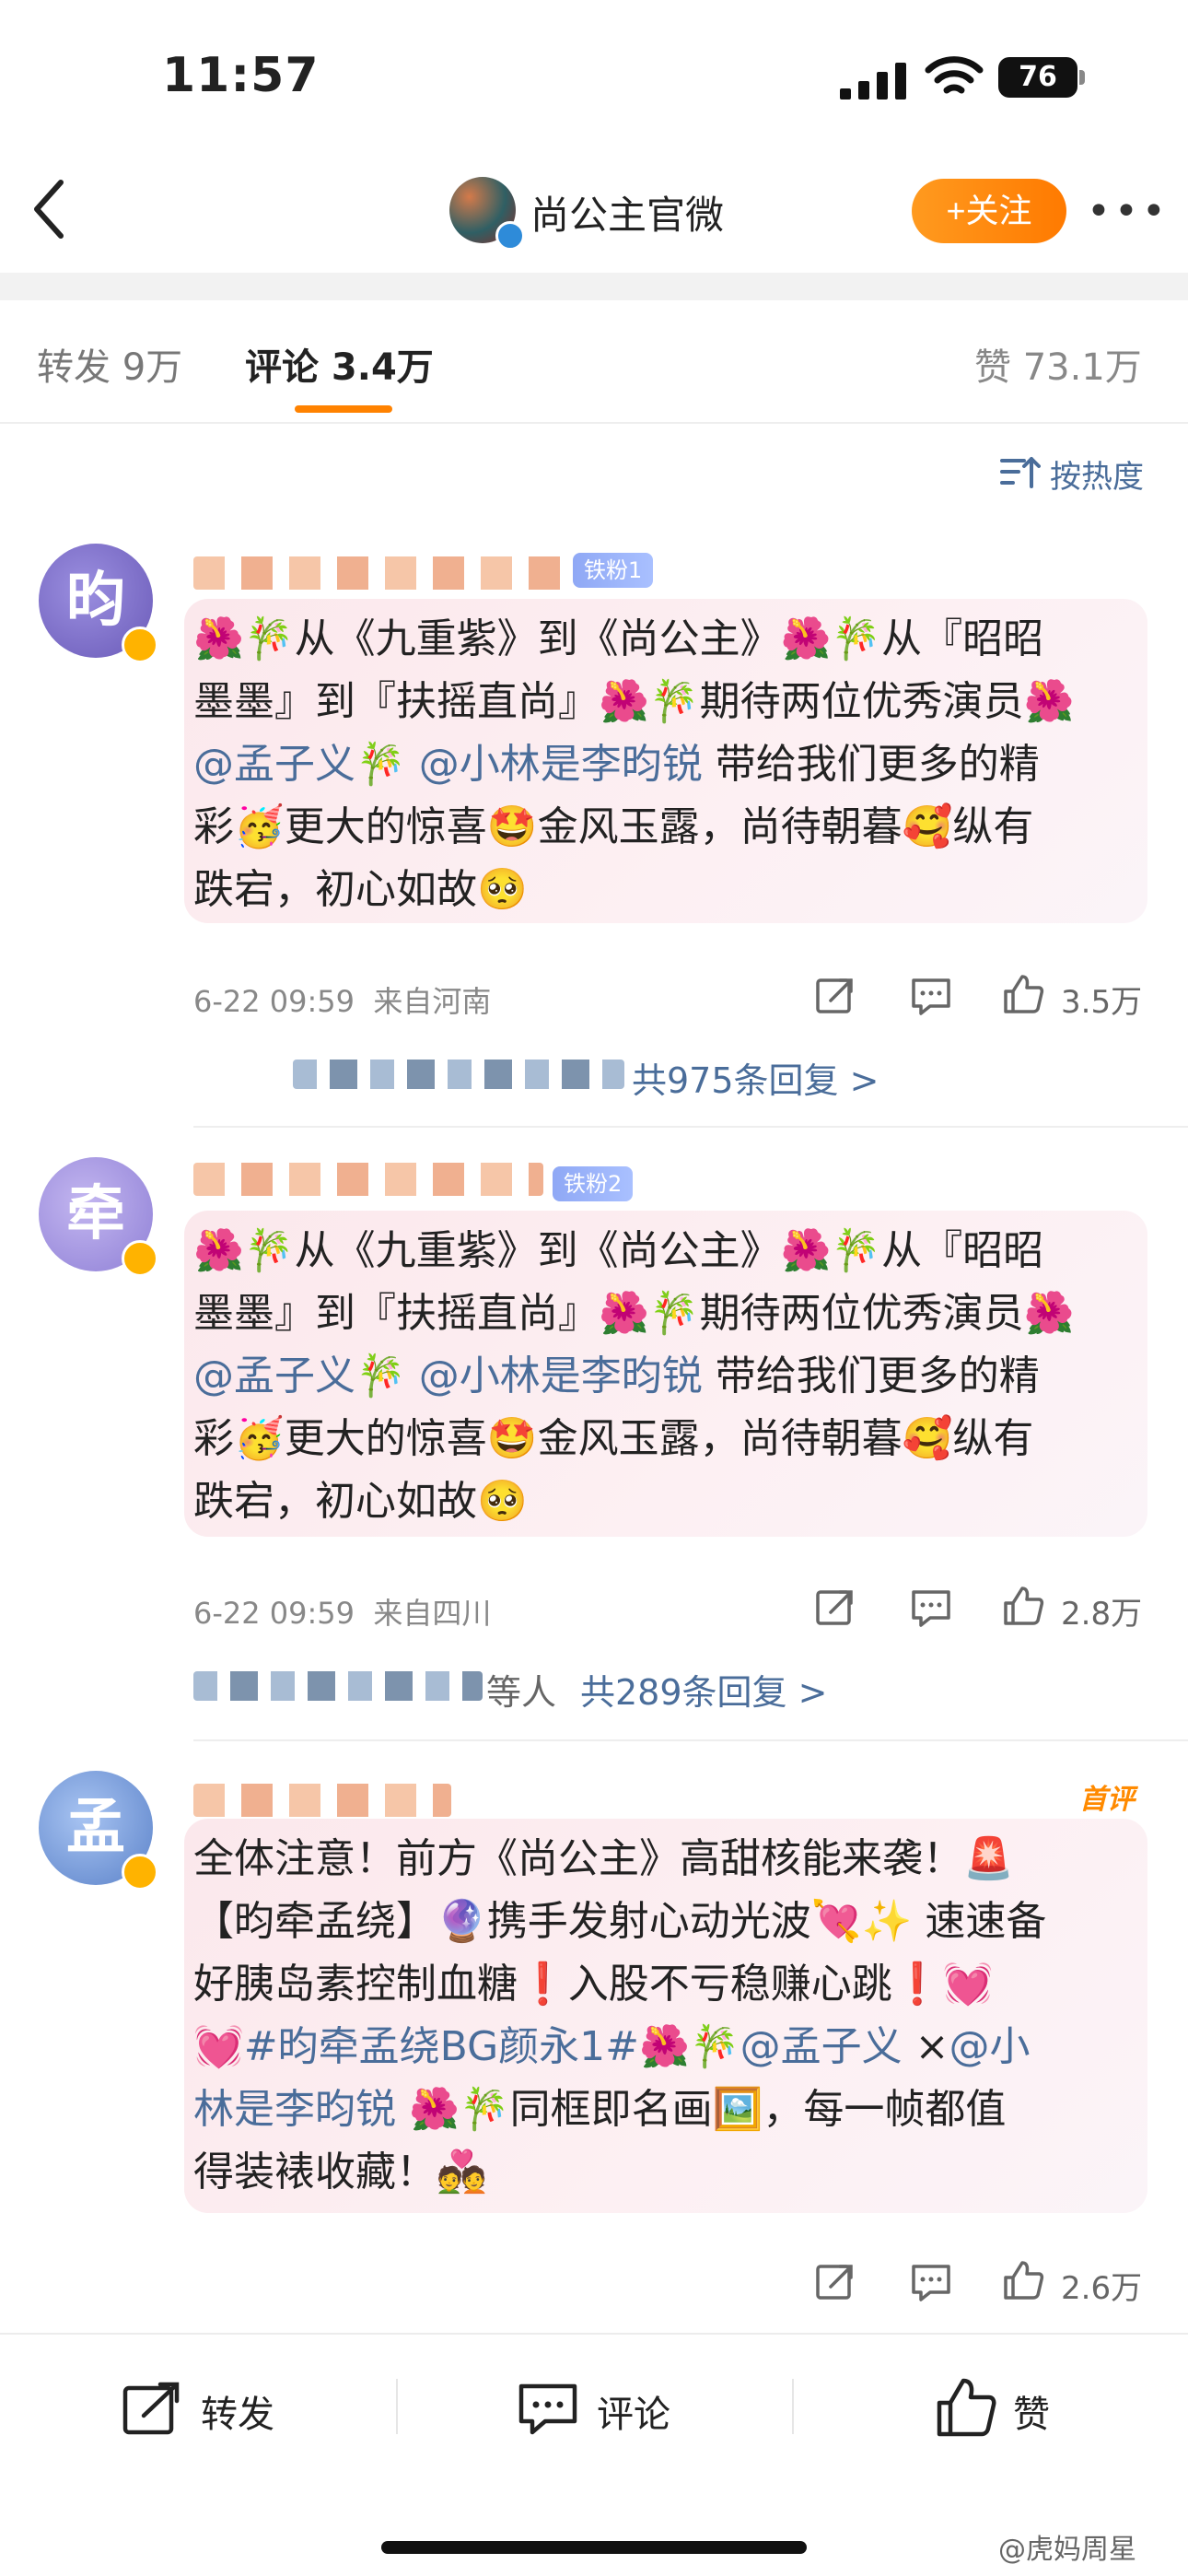  Describe the element at coordinates (241, 75) in the screenshot. I see `status-time: 11:57` at that location.